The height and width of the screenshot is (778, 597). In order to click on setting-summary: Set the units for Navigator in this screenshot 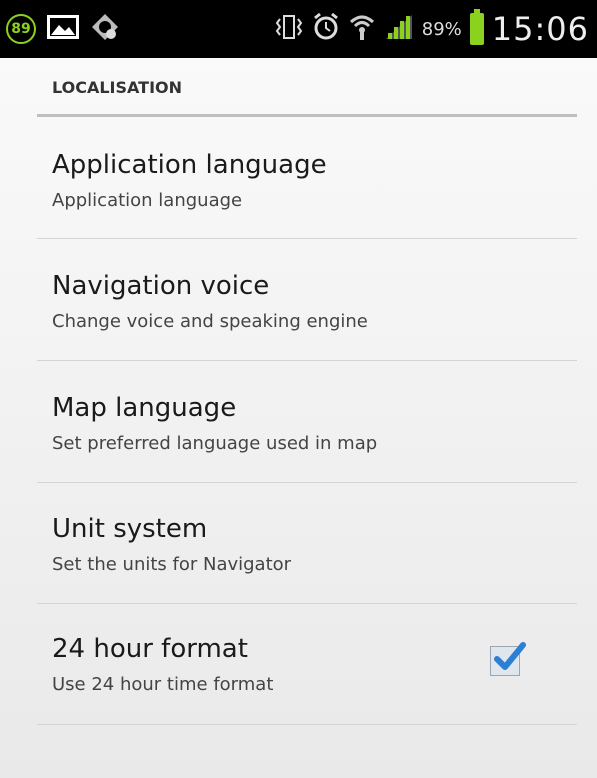, I will do `click(172, 564)`.